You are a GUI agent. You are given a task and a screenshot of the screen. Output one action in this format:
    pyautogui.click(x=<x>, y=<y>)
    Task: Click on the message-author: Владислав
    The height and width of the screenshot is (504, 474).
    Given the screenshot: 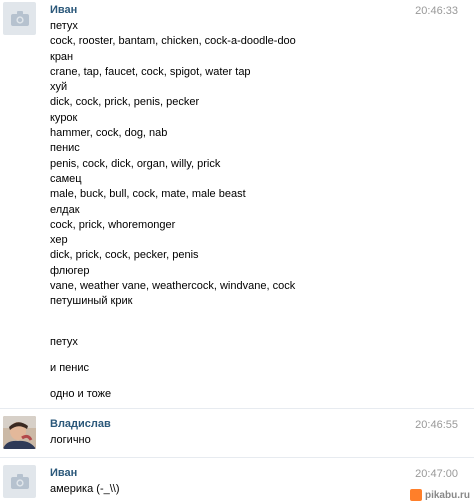 What is the action you would take?
    pyautogui.click(x=80, y=424)
    